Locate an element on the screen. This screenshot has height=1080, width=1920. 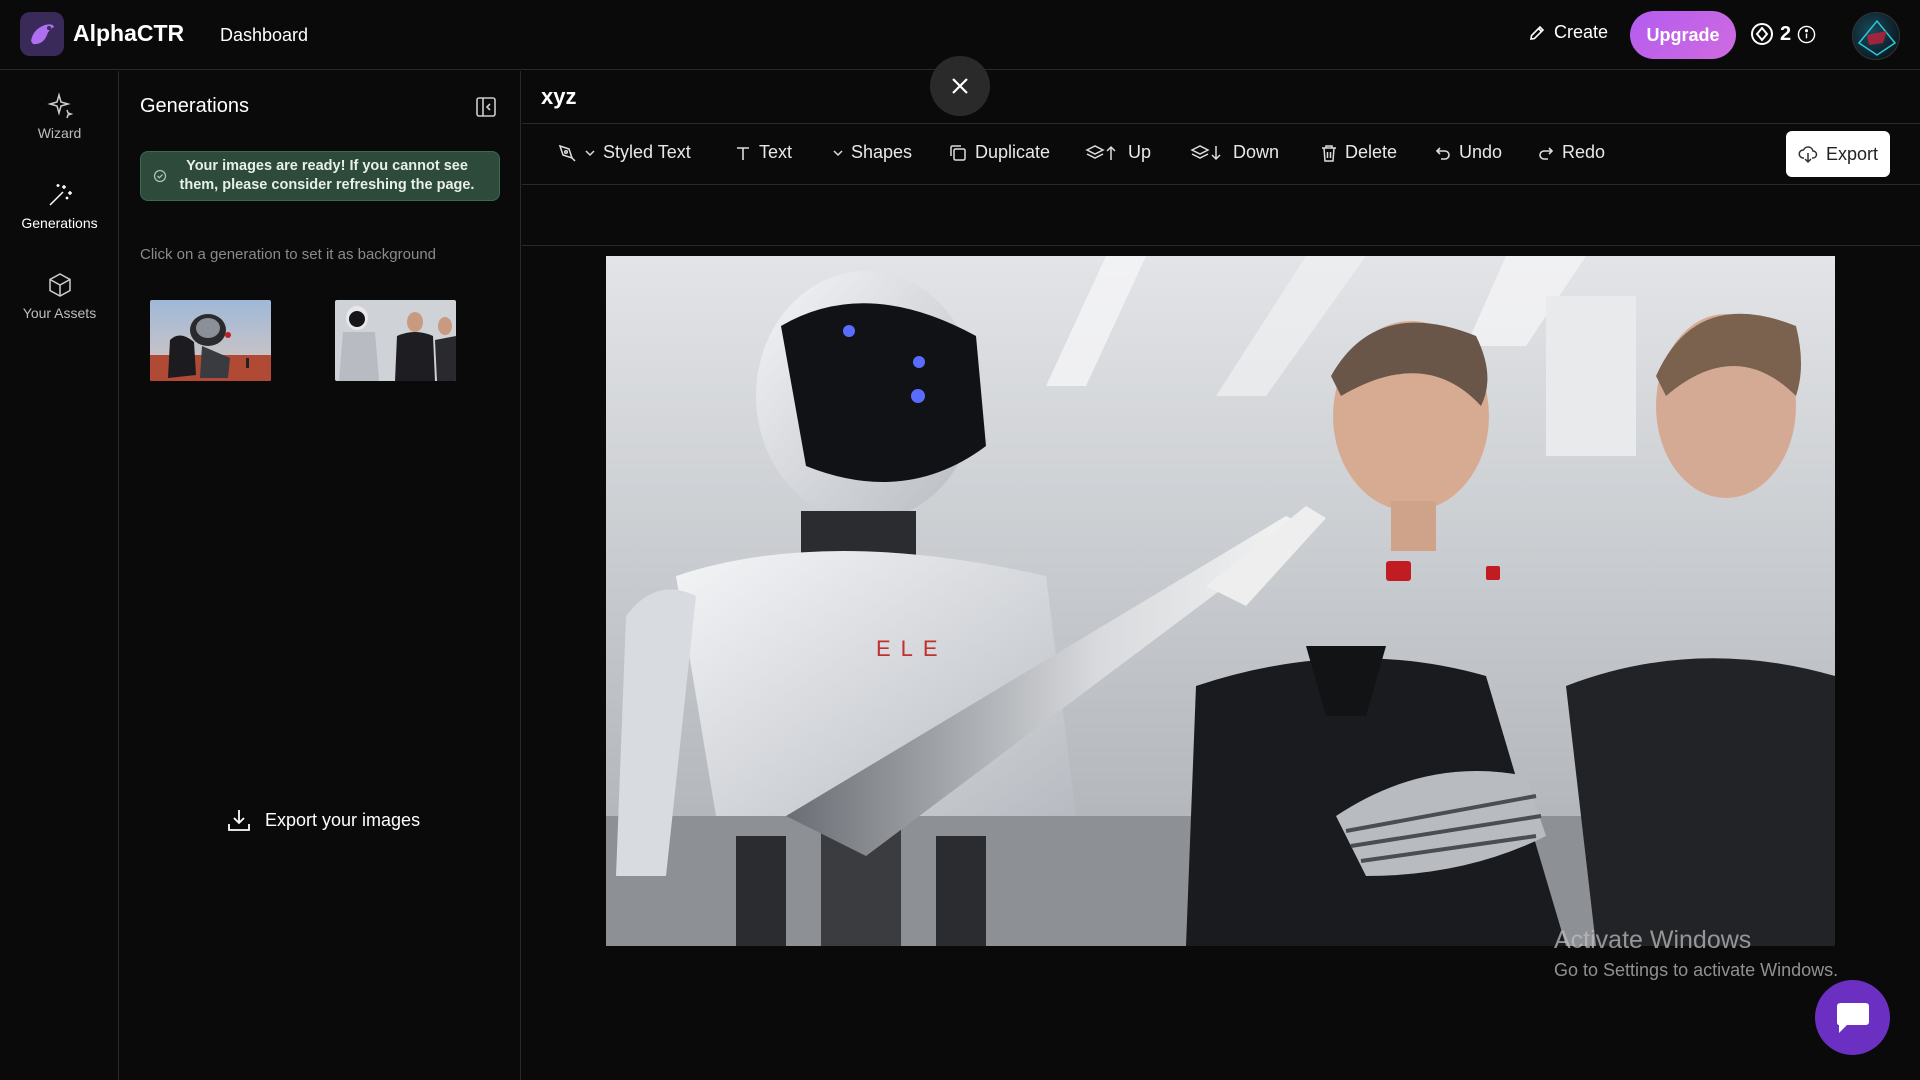
rail-label-your-assets: Your Assets is located at coordinates (59, 313).